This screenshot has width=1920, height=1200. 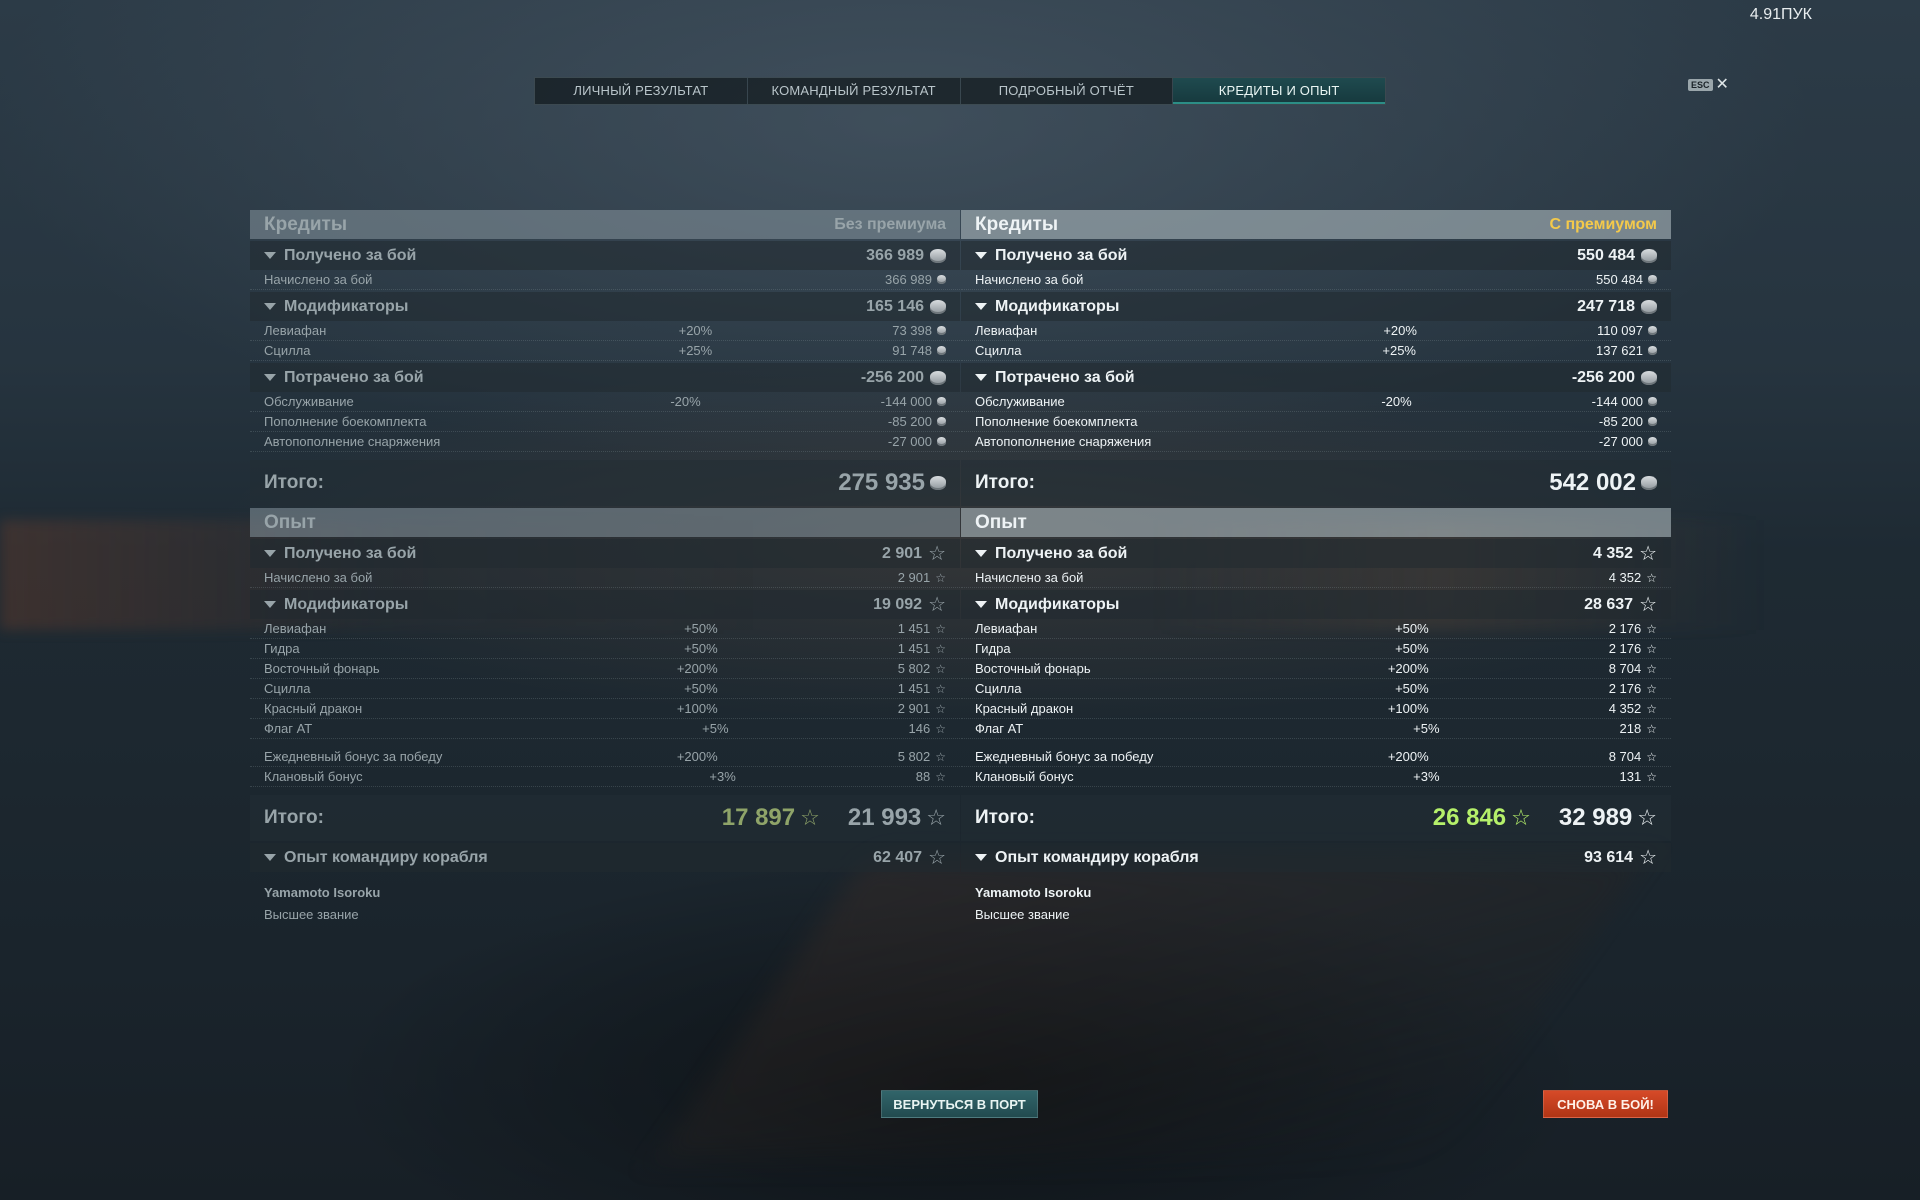 What do you see at coordinates (605, 306) in the screenshot?
I see `section-header-modifiers: Модификаторы 165 146` at bounding box center [605, 306].